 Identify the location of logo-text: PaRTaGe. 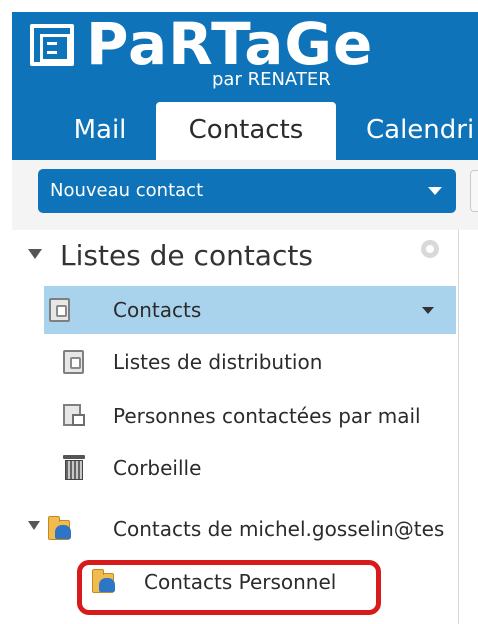
(230, 44).